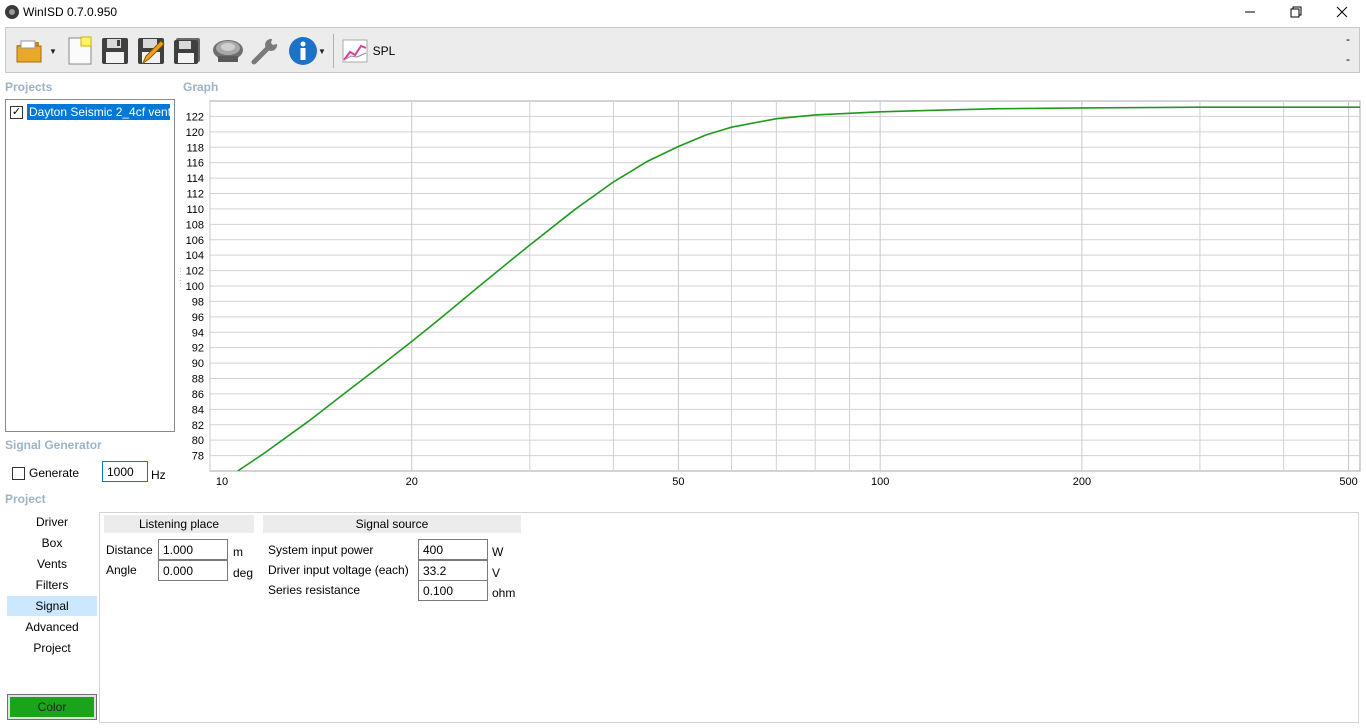 Image resolution: width=1366 pixels, height=728 pixels. I want to click on project-label: Project, so click(25, 499).